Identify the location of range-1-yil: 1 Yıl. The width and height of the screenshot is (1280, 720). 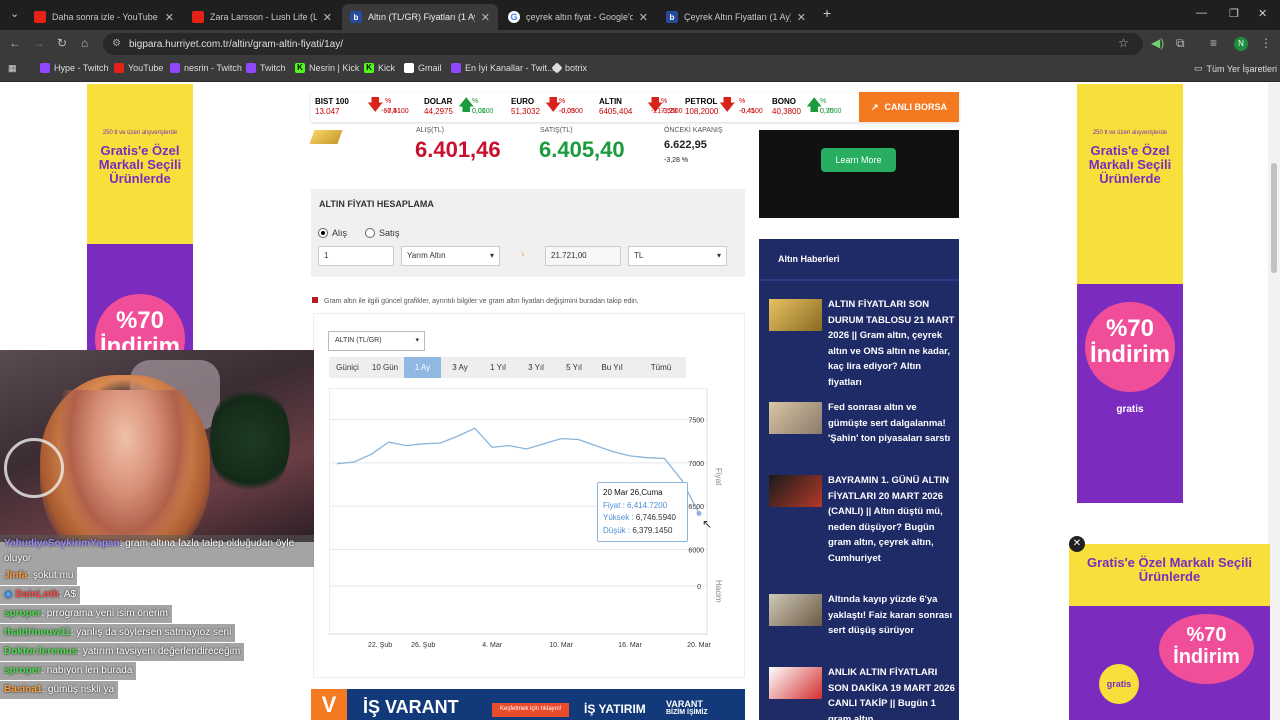
(498, 367).